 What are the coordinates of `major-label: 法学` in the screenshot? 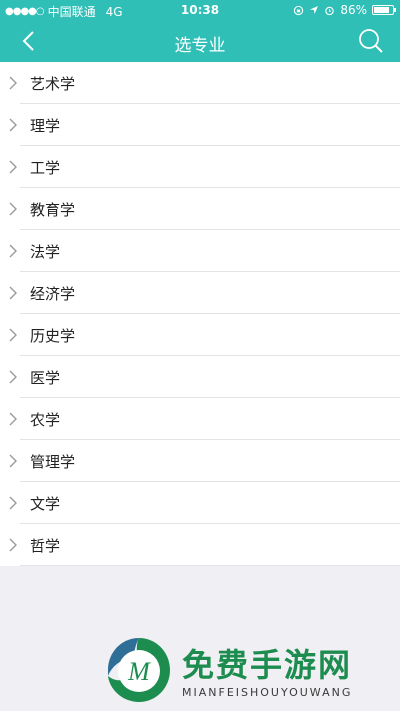 It's located at (45, 251).